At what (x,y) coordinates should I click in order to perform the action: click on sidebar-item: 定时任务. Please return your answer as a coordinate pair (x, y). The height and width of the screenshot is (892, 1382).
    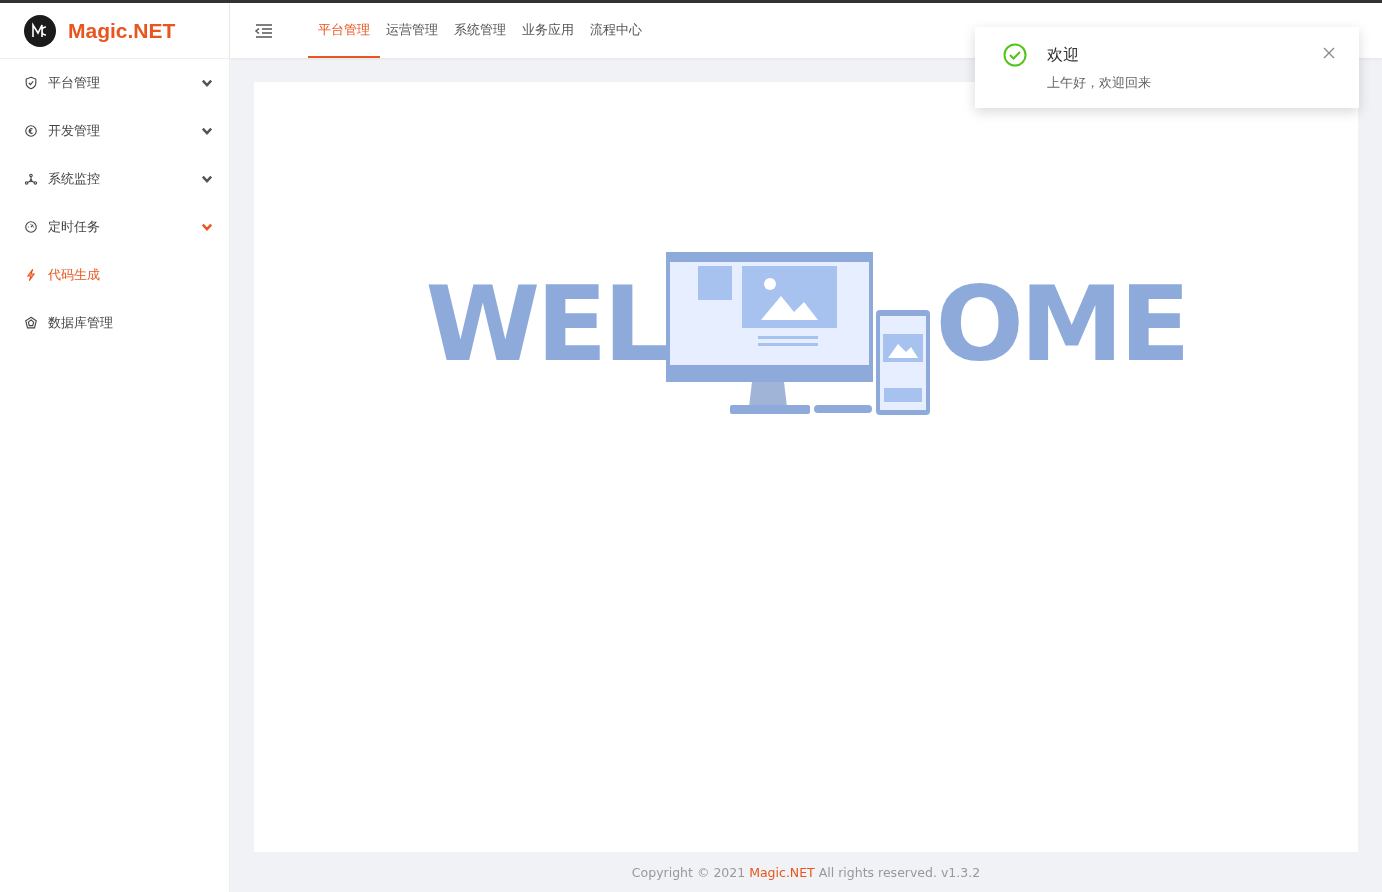
    Looking at the image, I should click on (114, 227).